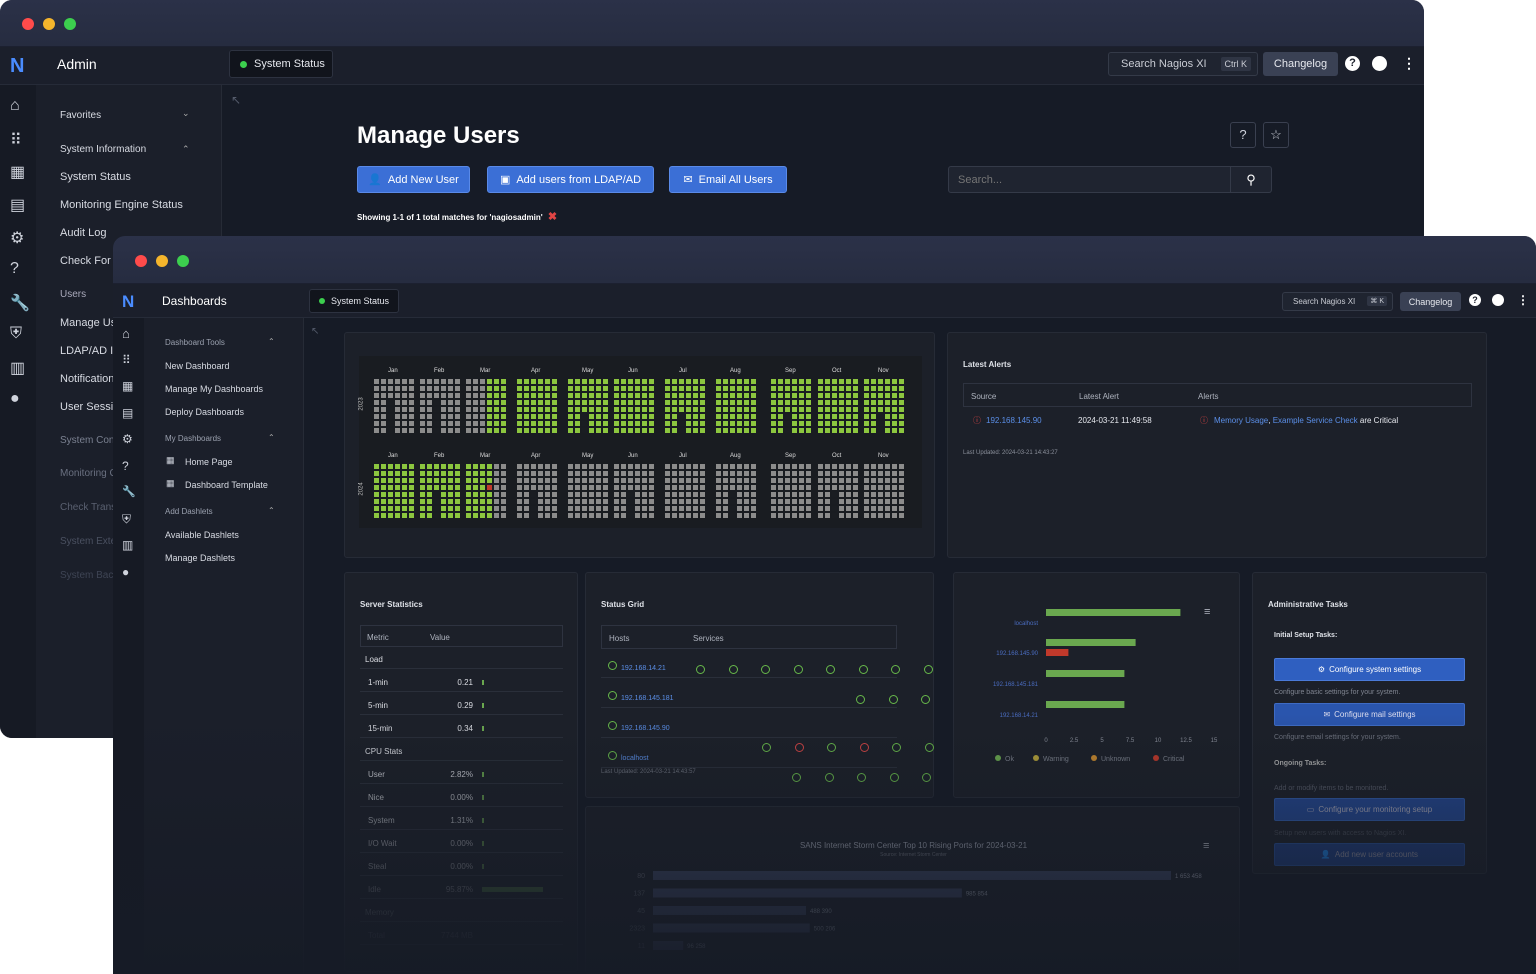 The width and height of the screenshot is (1536, 974). Describe the element at coordinates (88, 473) in the screenshot. I see `menu-monitoring-config: Monitoring C` at that location.